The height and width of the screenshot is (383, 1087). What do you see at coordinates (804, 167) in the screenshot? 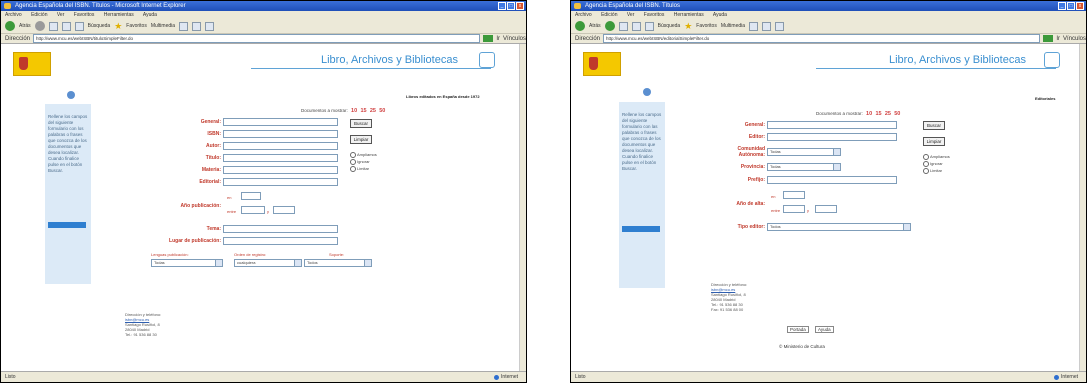
I see `provincia-select: Todas` at bounding box center [804, 167].